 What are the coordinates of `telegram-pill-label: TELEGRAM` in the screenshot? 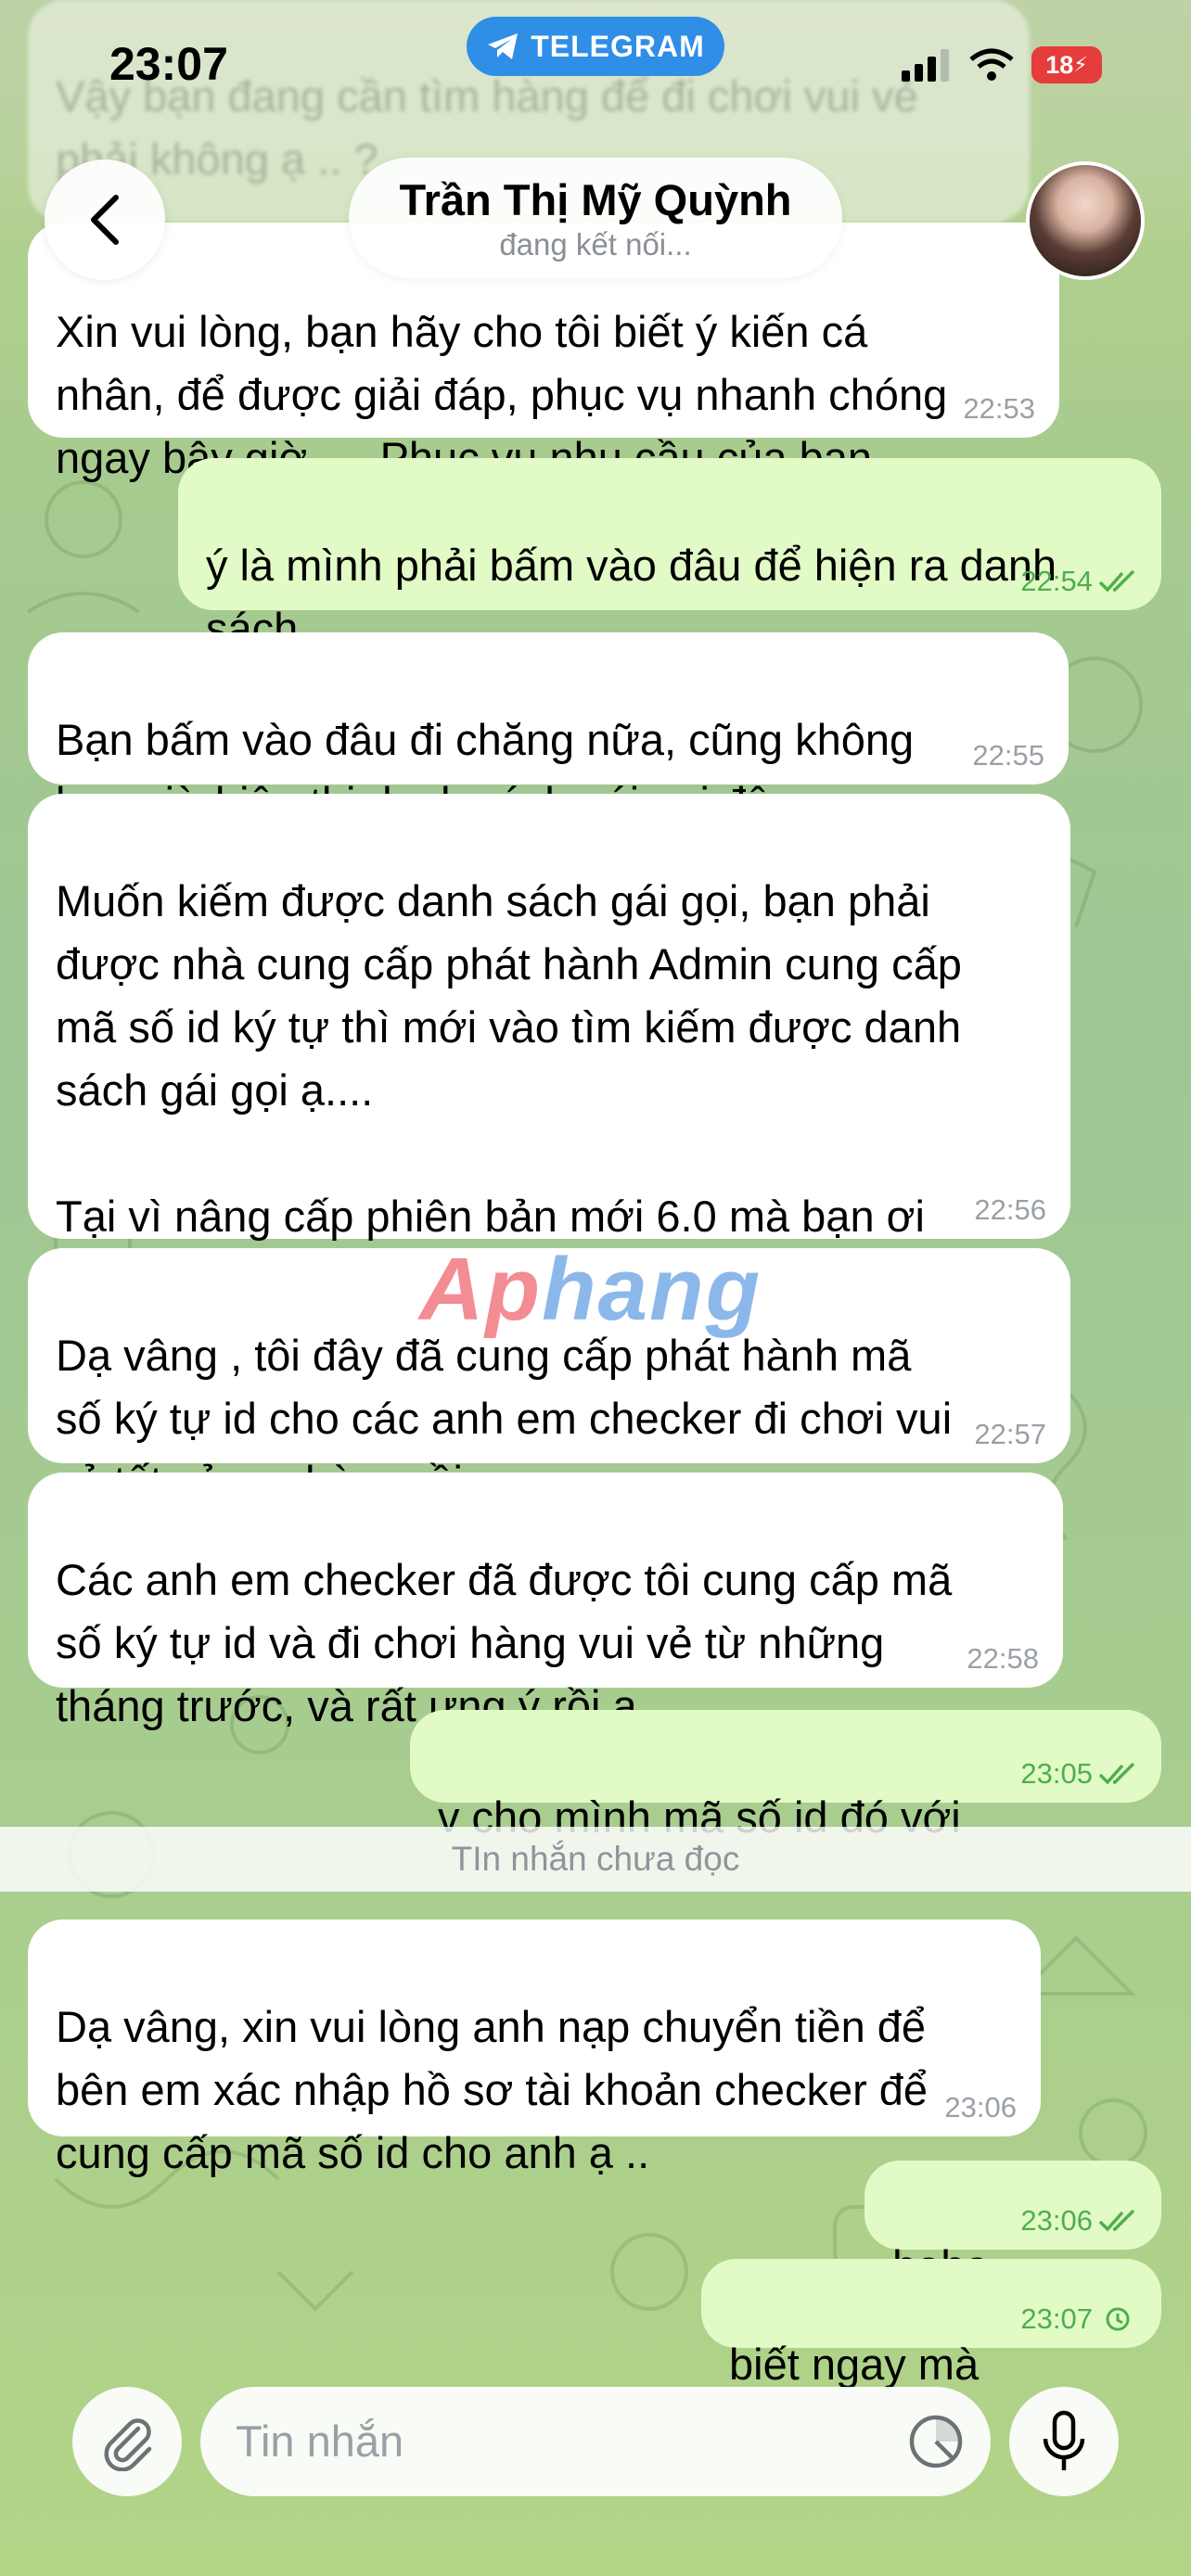 It's located at (618, 46).